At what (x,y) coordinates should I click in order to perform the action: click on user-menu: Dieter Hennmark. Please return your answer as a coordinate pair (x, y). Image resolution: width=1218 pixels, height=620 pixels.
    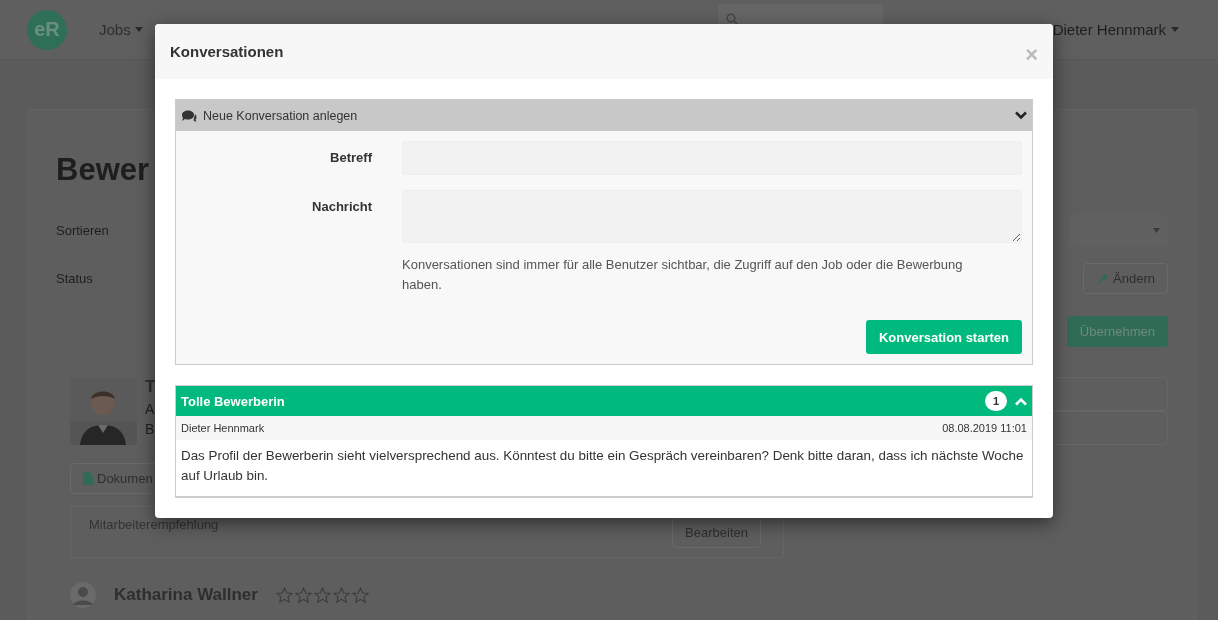
    Looking at the image, I should click on (1109, 29).